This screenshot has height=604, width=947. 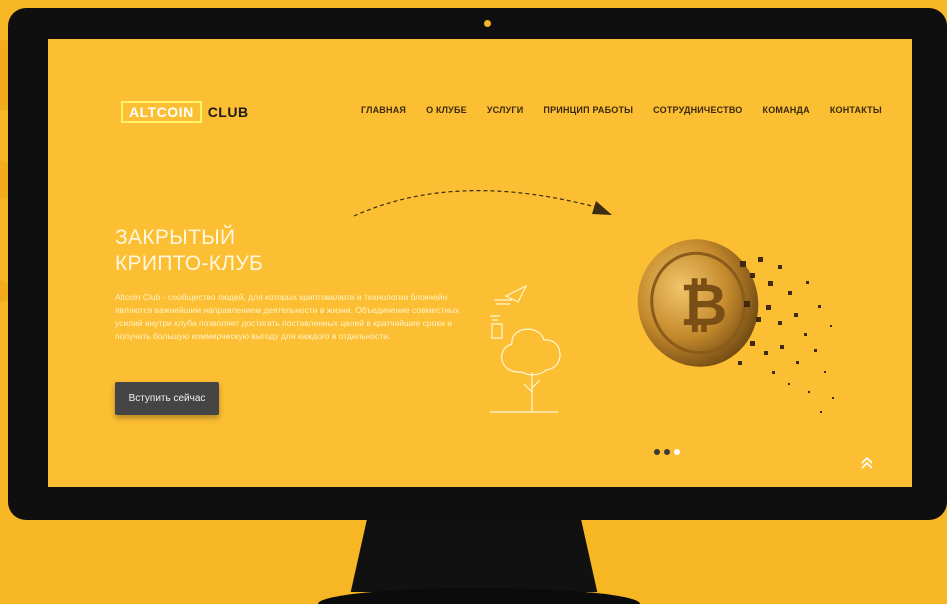 I want to click on hero-title-line2: КРИПТО-КЛУБ, so click(x=189, y=263).